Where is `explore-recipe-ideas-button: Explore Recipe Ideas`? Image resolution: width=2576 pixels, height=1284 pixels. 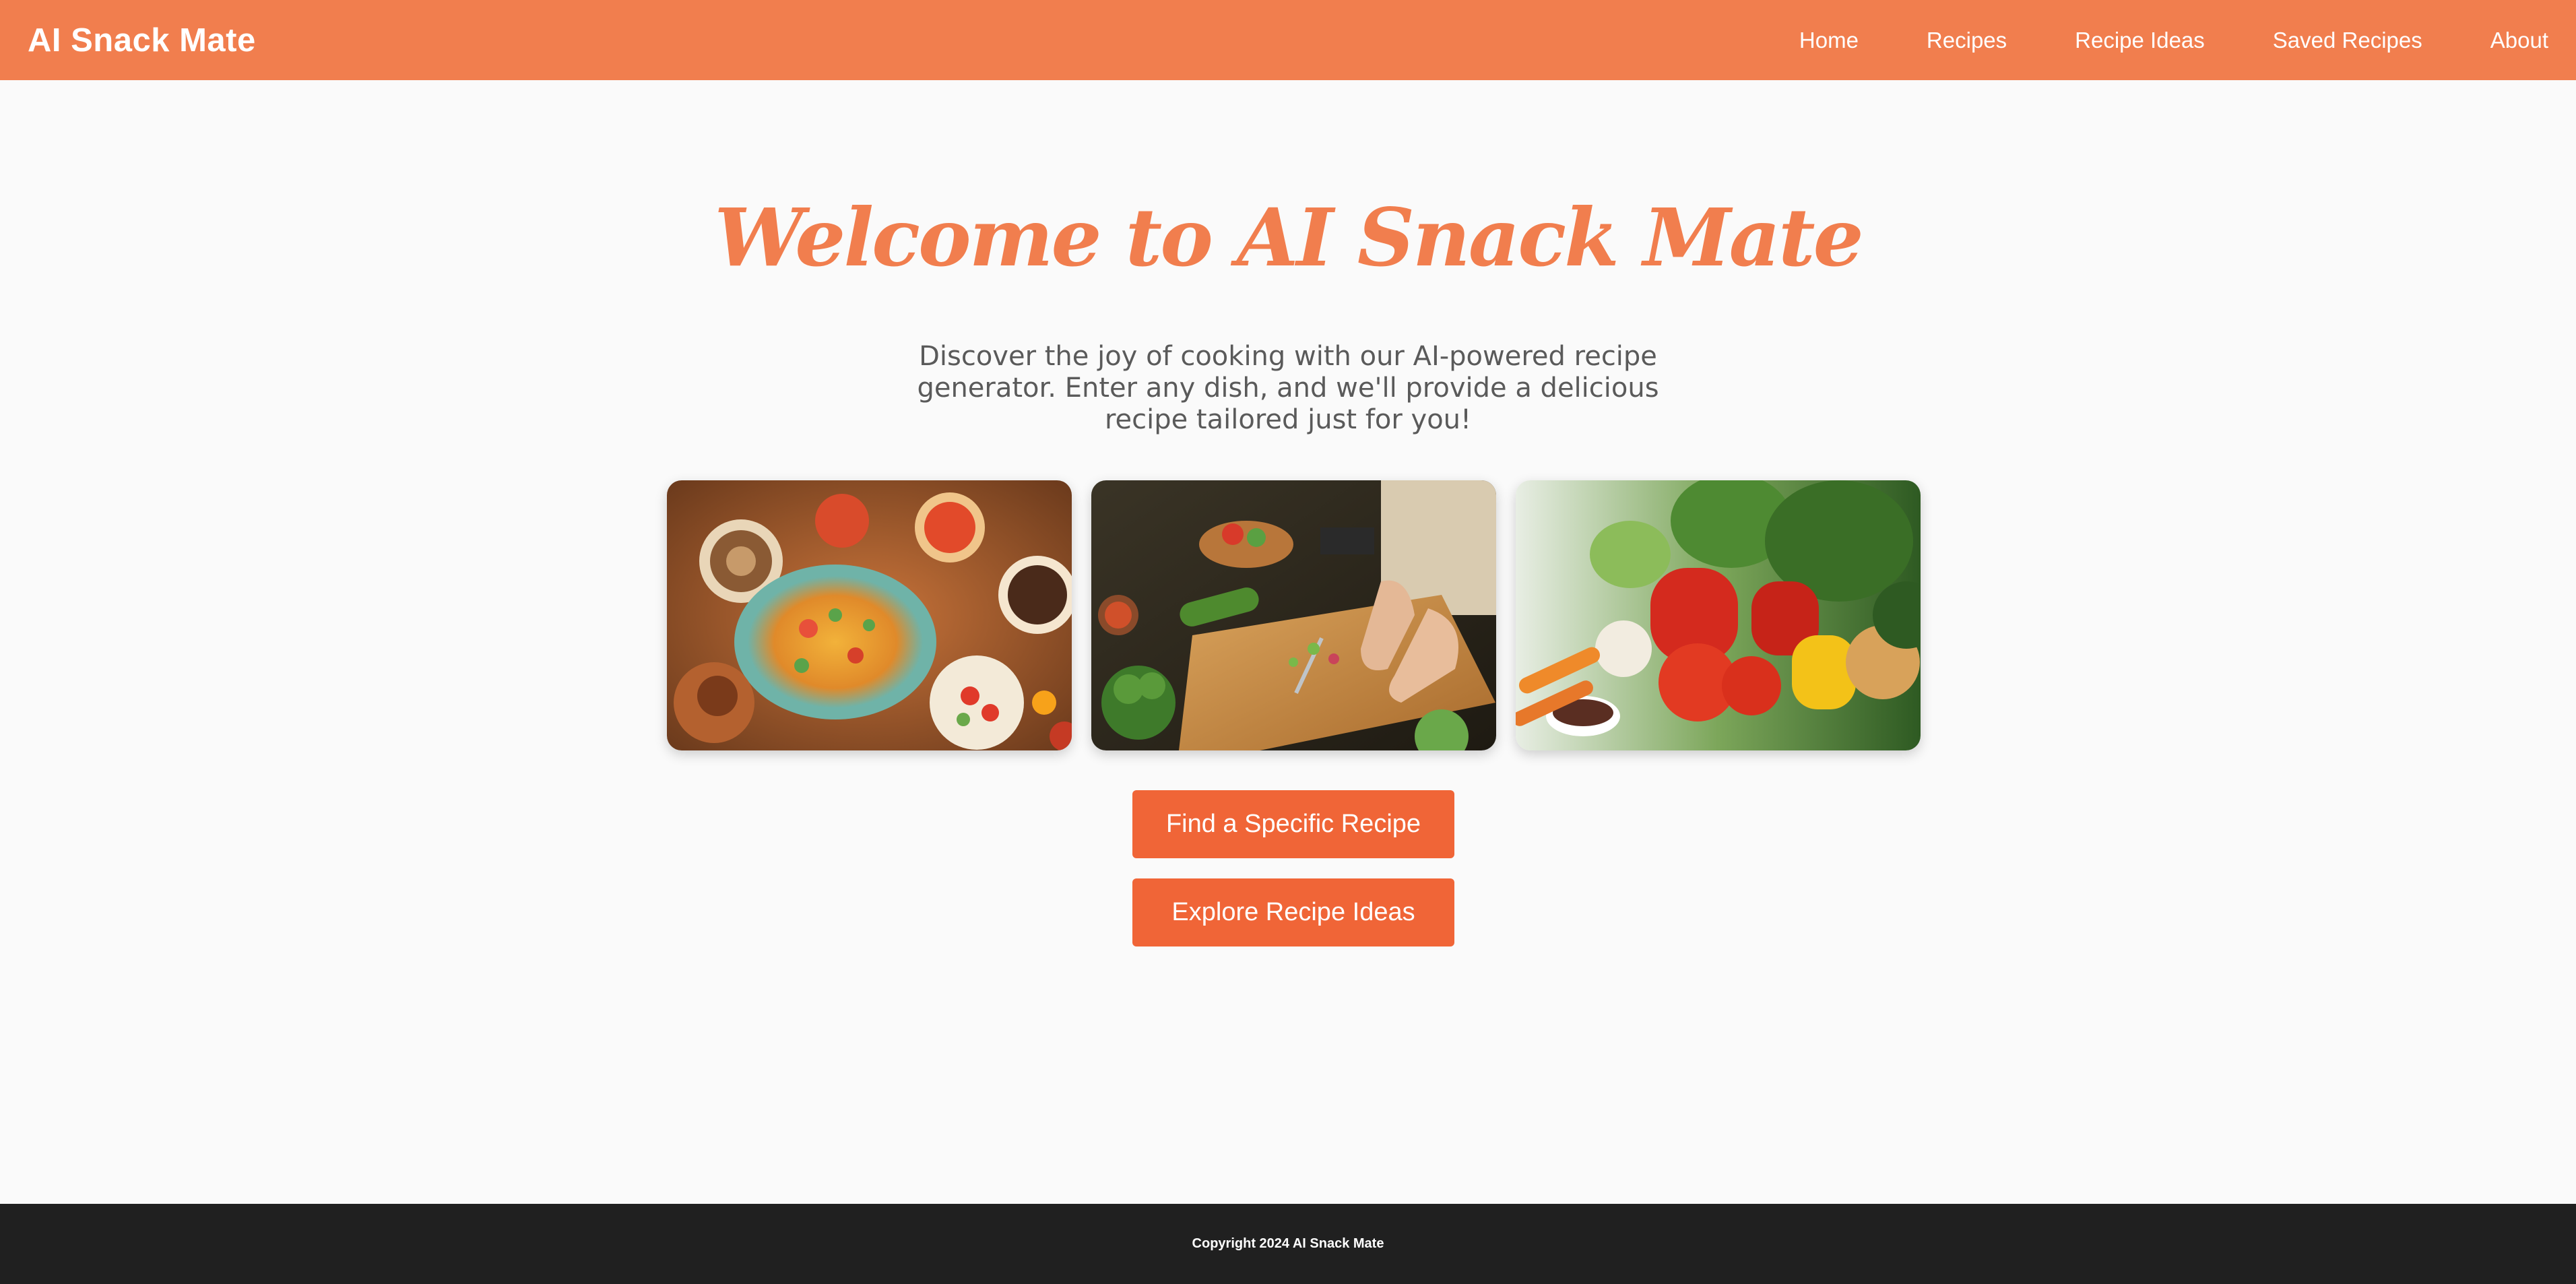
explore-recipe-ideas-button: Explore Recipe Ideas is located at coordinates (1293, 912).